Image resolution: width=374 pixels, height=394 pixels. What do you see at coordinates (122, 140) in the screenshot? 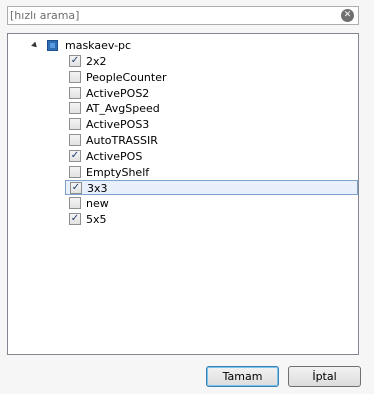
I see `tree-item-label: AutoTRASSIR` at bounding box center [122, 140].